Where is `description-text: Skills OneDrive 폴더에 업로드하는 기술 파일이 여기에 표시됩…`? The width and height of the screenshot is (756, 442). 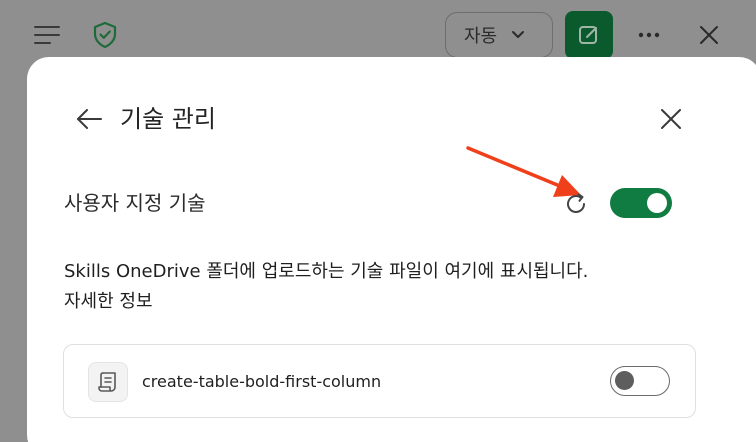
description-text: Skills OneDrive 폴더에 업로드하는 기술 파일이 여기에 표시됩… is located at coordinates (326, 271).